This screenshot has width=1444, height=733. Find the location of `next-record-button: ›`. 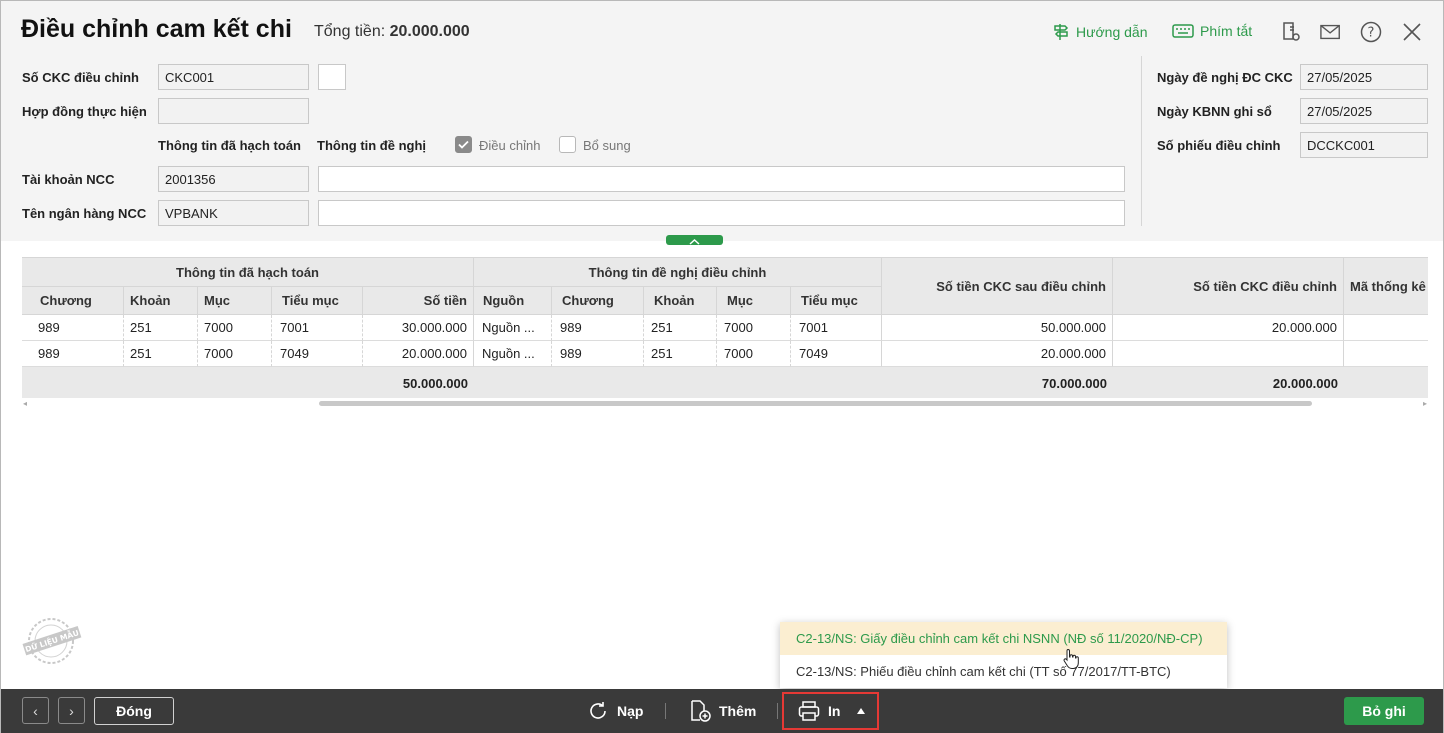

next-record-button: › is located at coordinates (71, 710).